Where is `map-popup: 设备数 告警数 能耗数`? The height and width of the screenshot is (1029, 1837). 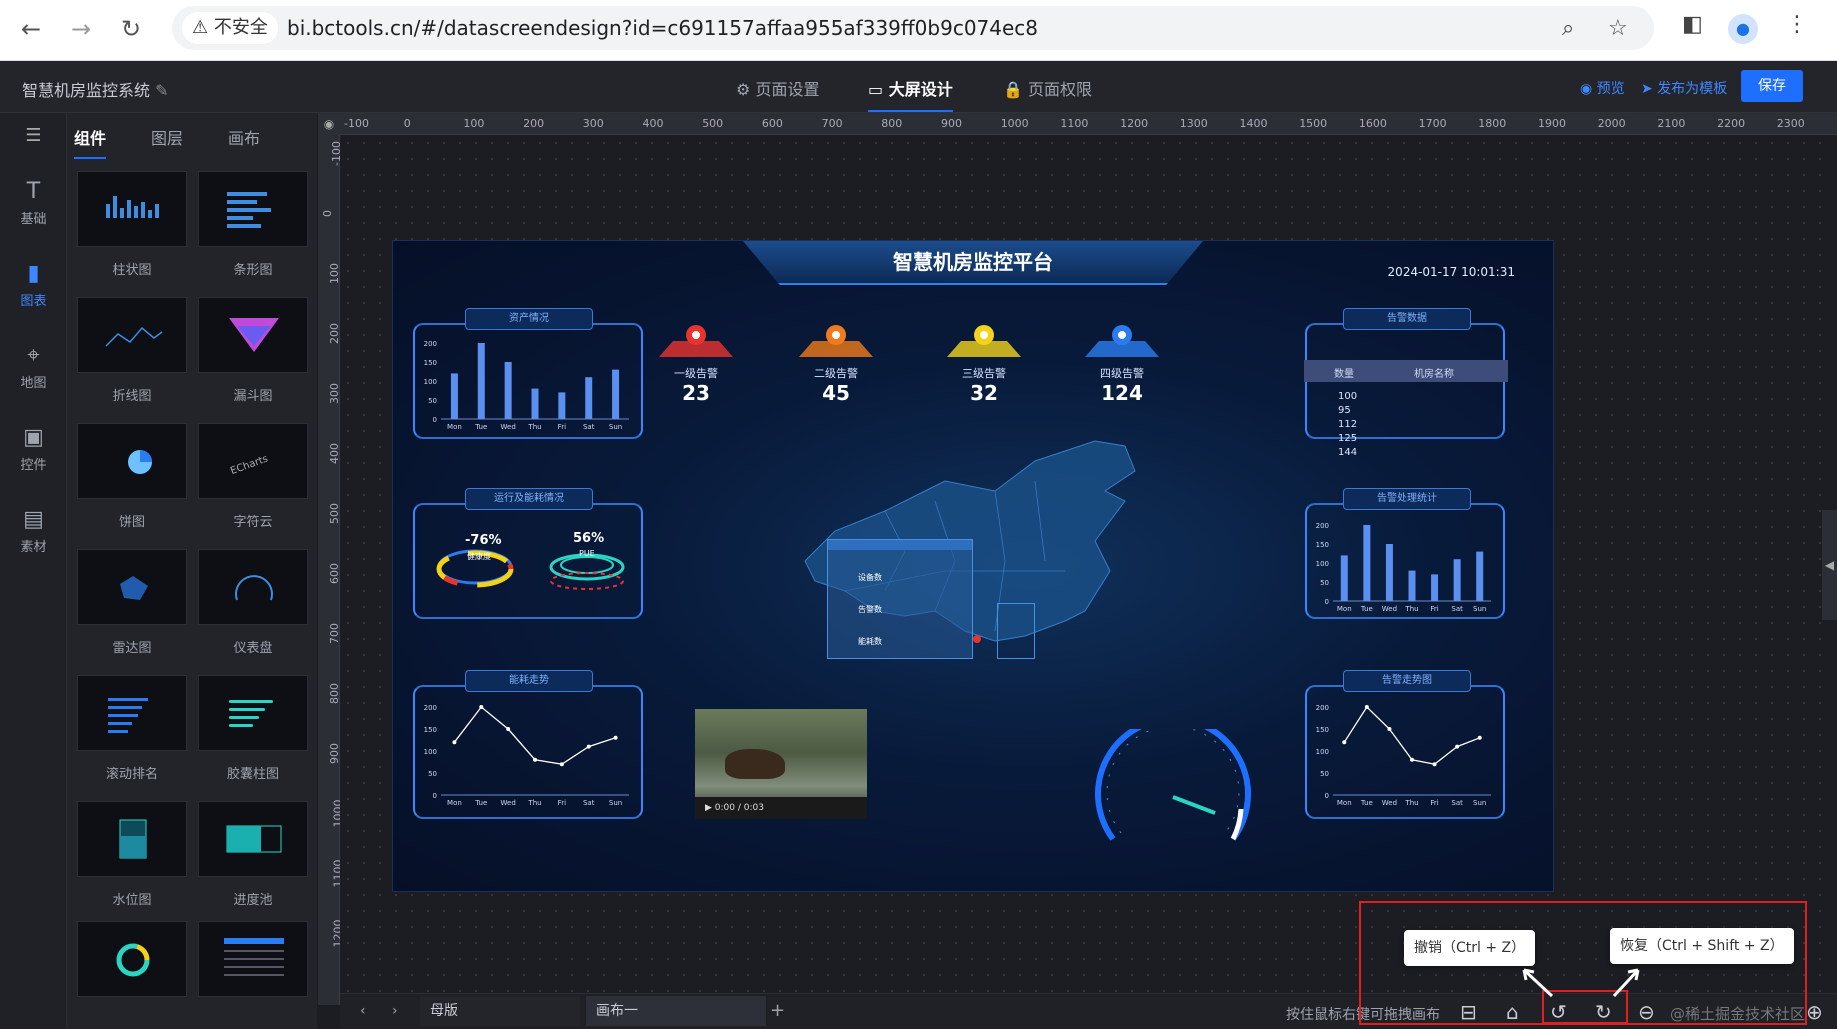
map-popup: 设备数 告警数 能耗数 is located at coordinates (900, 599).